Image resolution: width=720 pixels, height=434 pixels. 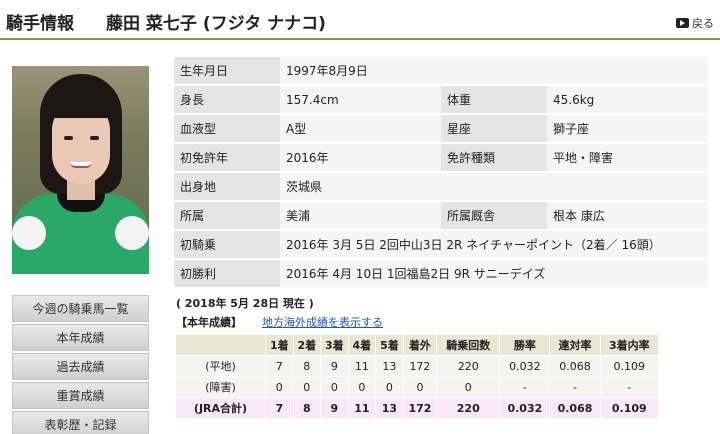 What do you see at coordinates (360, 158) in the screenshot?
I see `license-year-value: 2016年` at bounding box center [360, 158].